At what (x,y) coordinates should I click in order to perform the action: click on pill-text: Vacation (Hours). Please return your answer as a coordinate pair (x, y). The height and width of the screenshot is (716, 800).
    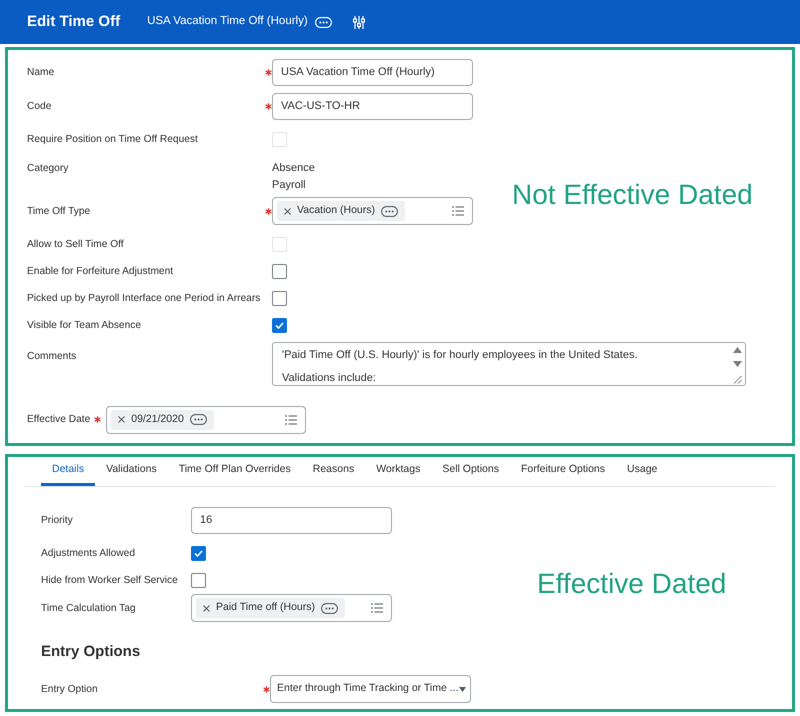
    Looking at the image, I should click on (336, 210).